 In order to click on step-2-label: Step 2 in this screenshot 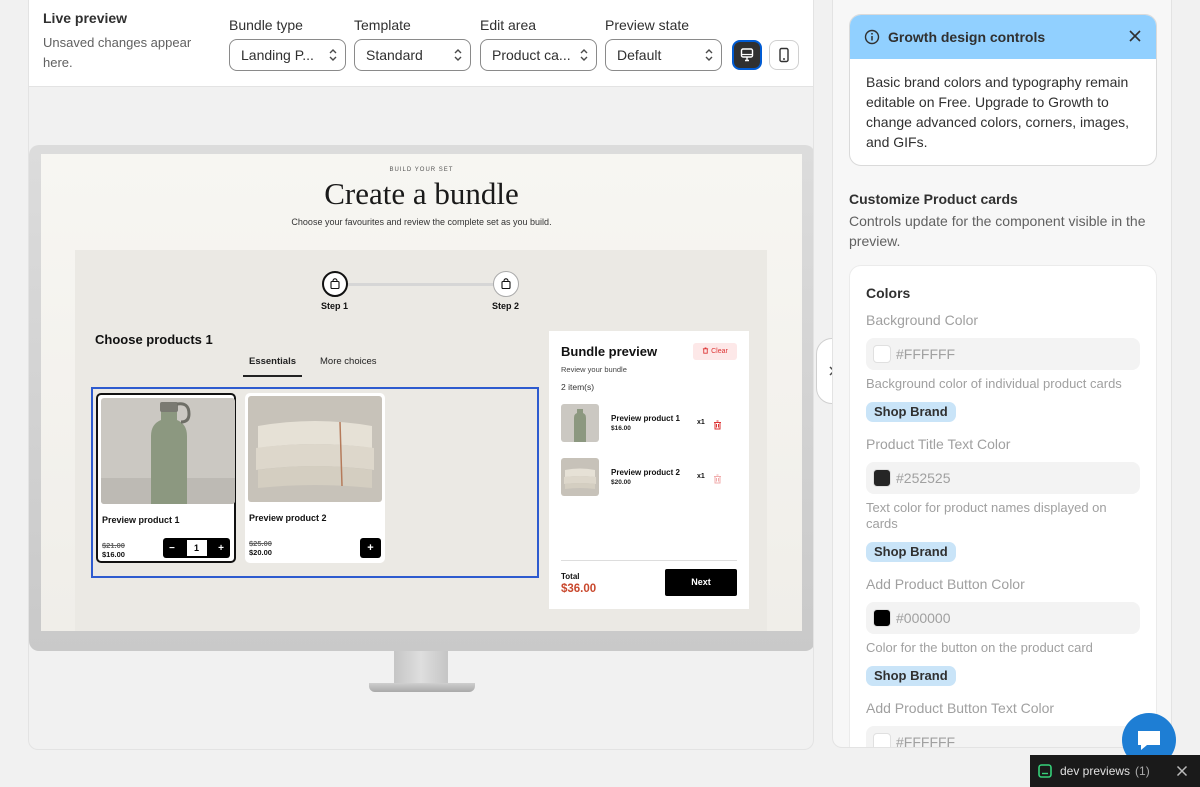, I will do `click(506, 306)`.